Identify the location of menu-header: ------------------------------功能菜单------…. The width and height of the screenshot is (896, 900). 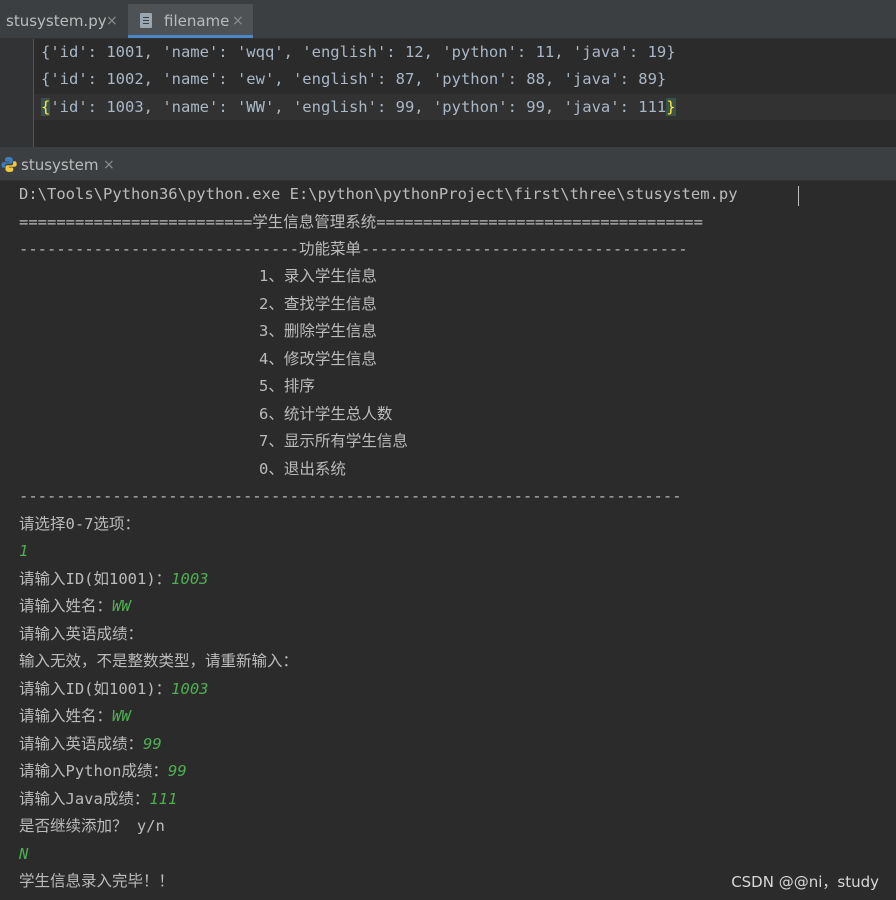
(353, 249).